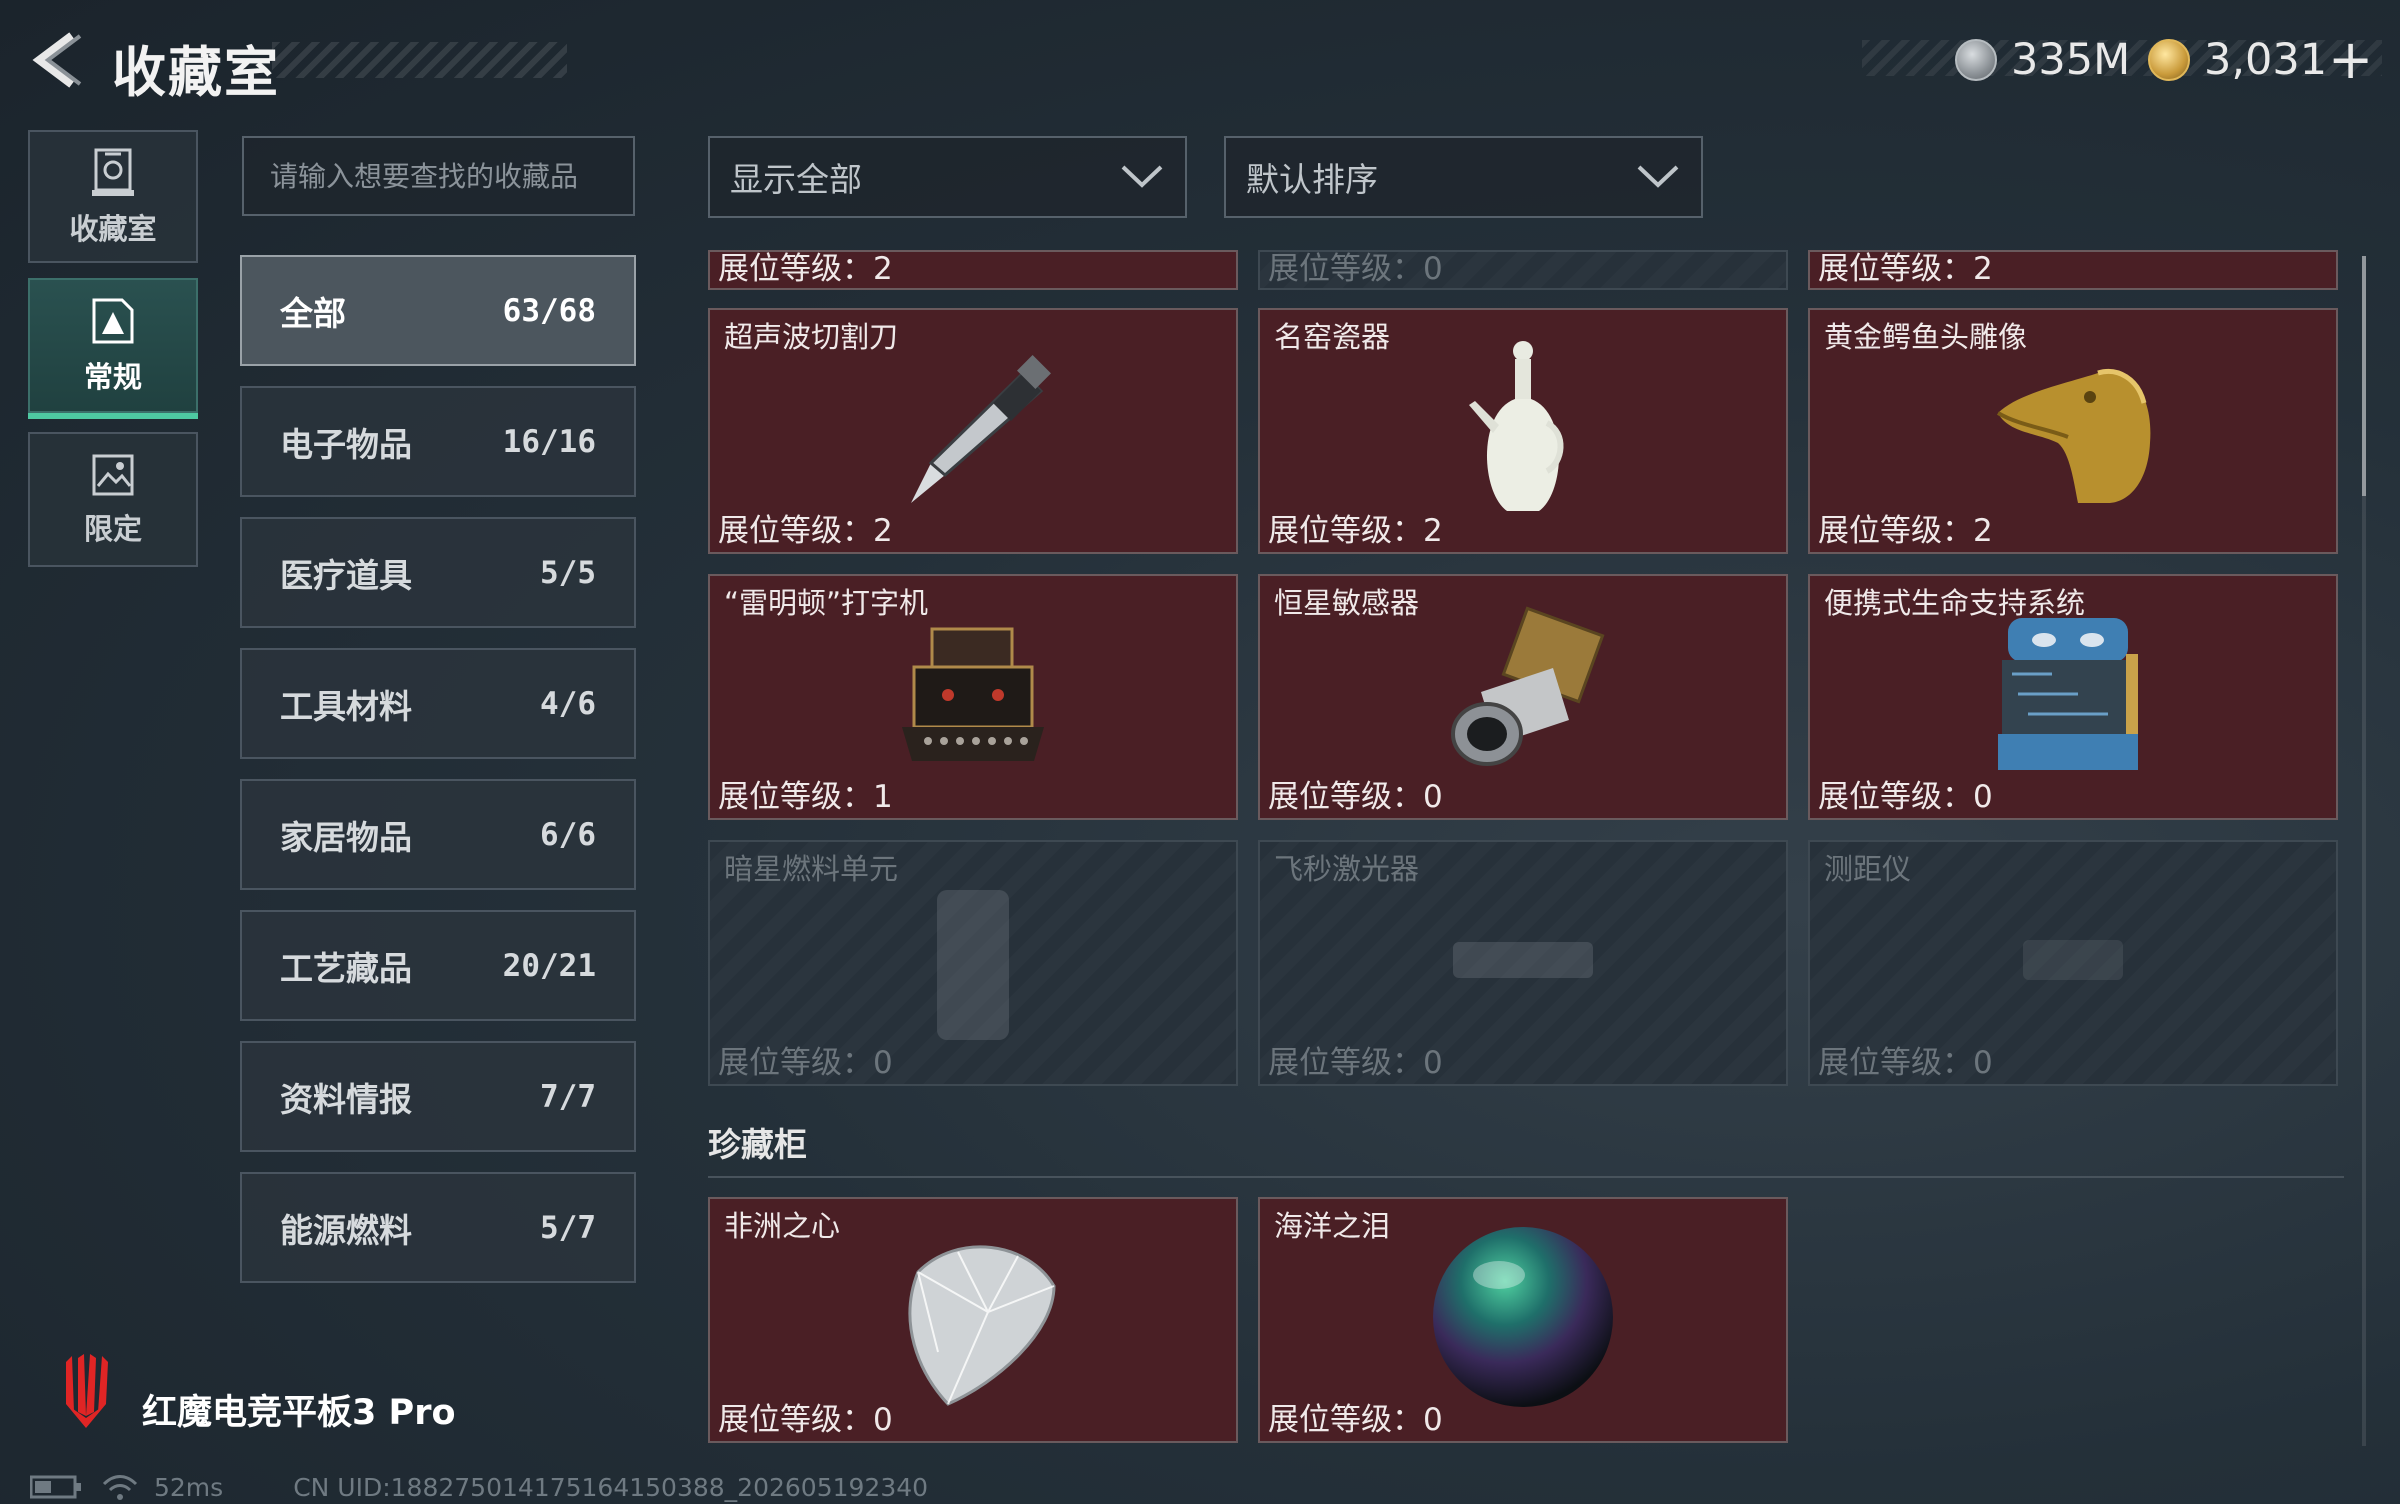 The width and height of the screenshot is (2400, 1504). Describe the element at coordinates (796, 179) in the screenshot. I see `display-filter-value: 显示全部` at that location.